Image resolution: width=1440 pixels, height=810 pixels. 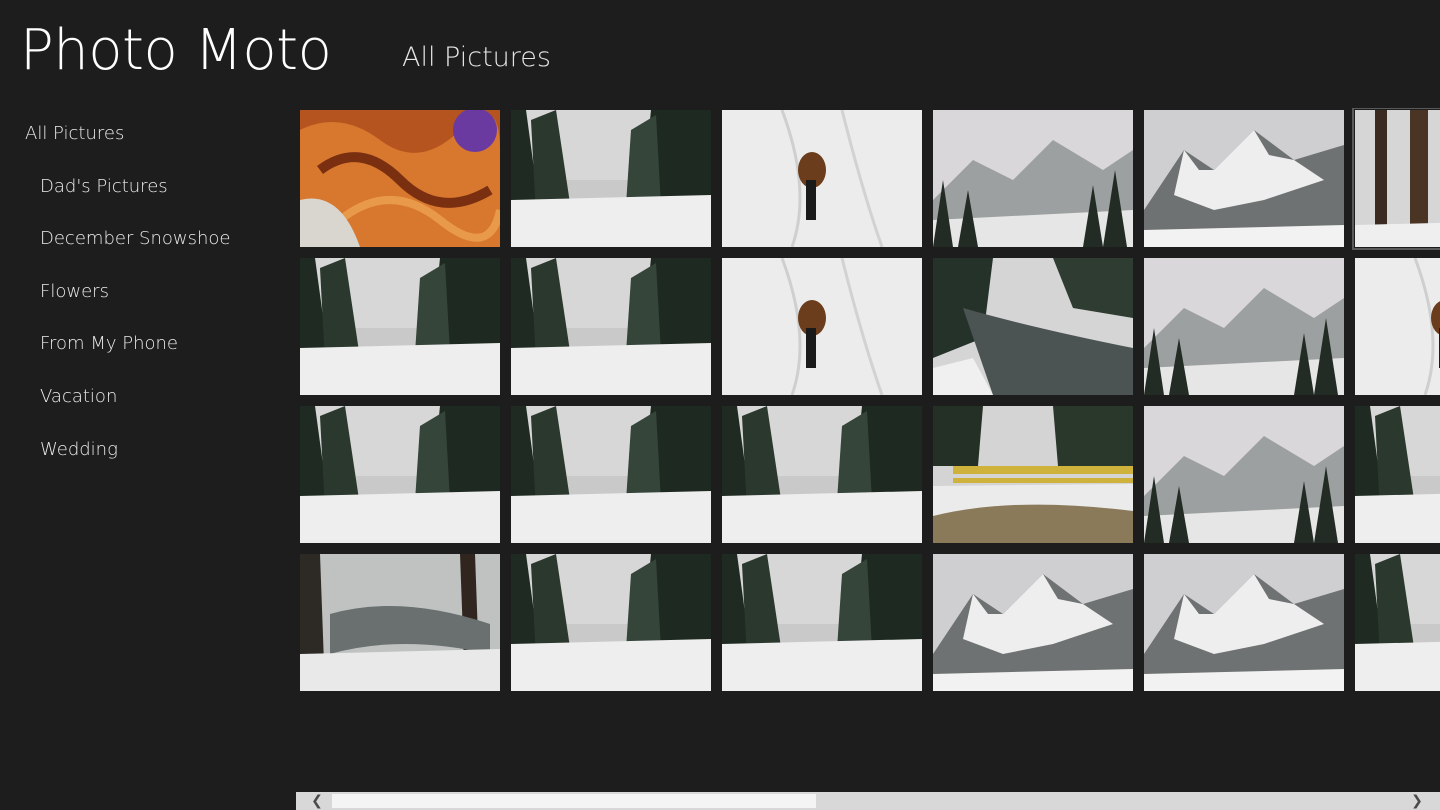 What do you see at coordinates (150, 450) in the screenshot?
I see `sidebar-item-wedding: Wedding` at bounding box center [150, 450].